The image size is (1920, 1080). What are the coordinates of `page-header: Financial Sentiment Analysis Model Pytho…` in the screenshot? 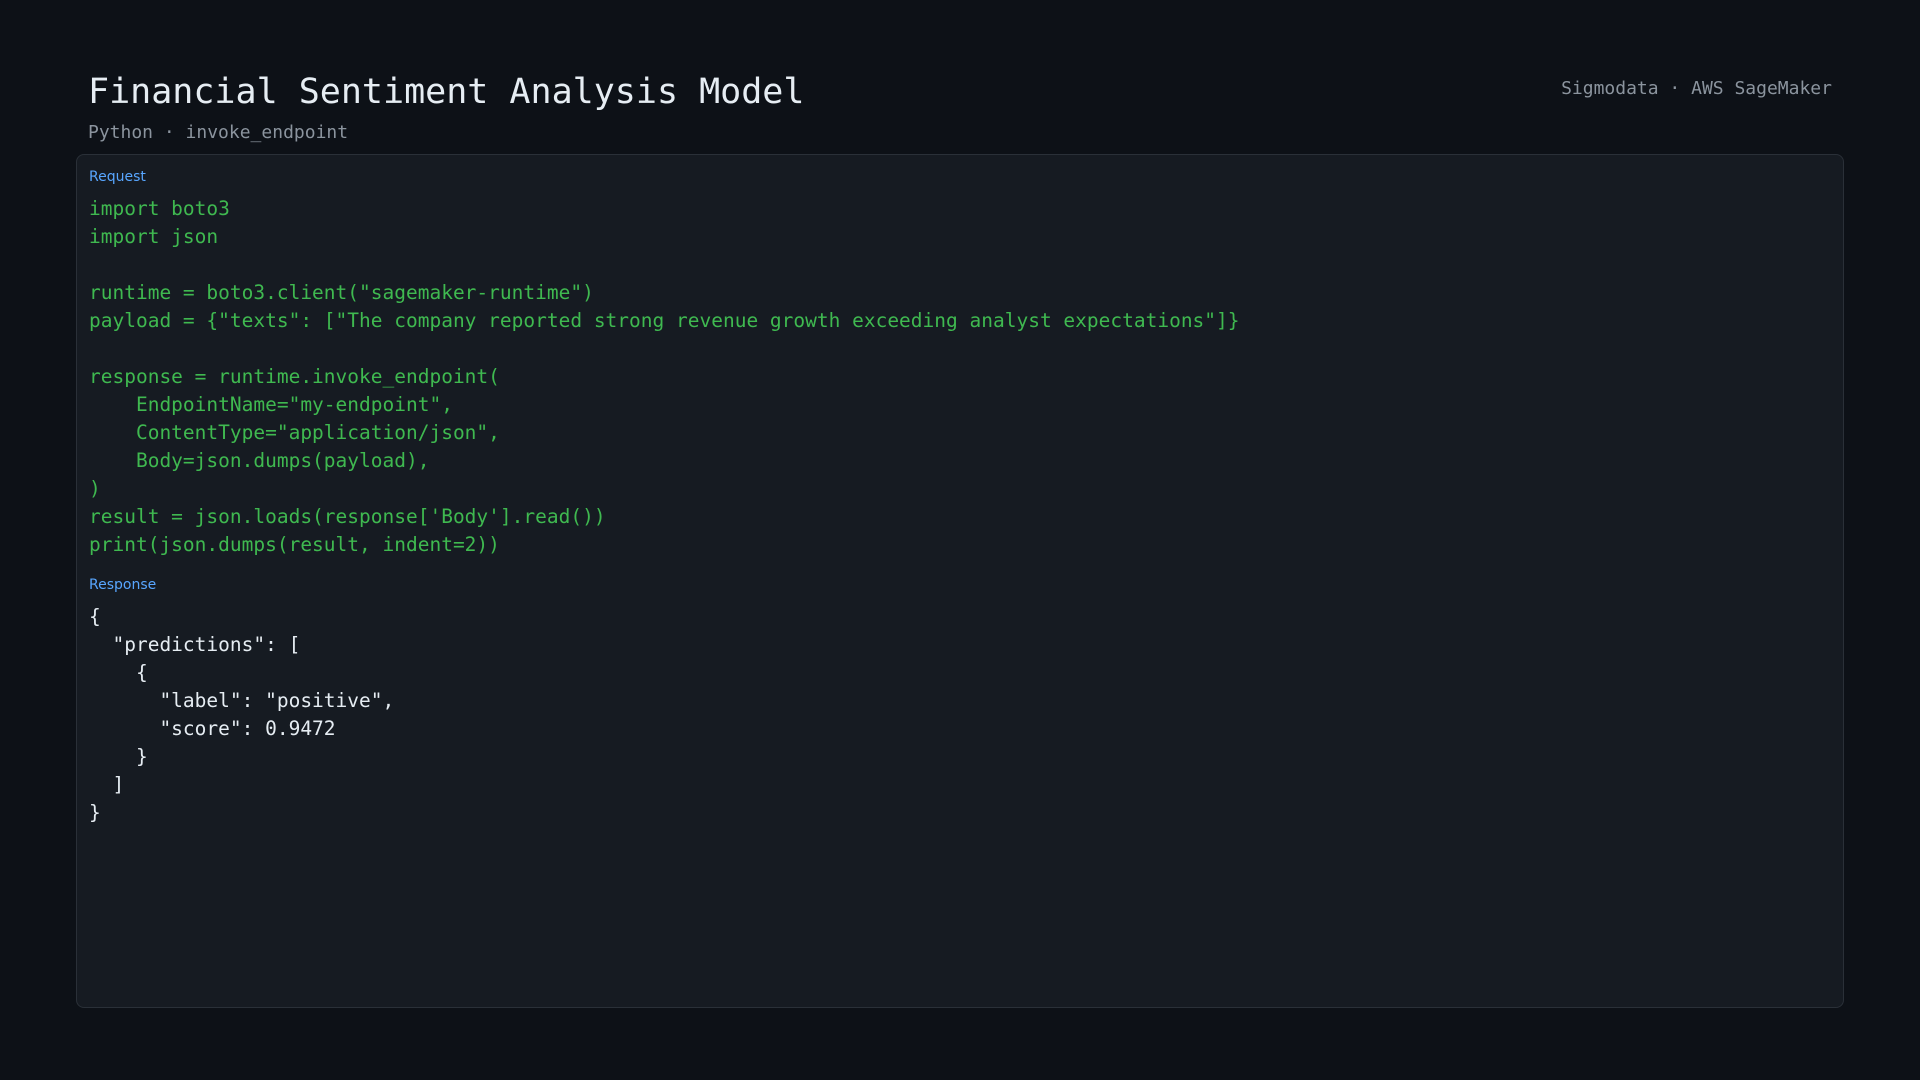 It's located at (960, 107).